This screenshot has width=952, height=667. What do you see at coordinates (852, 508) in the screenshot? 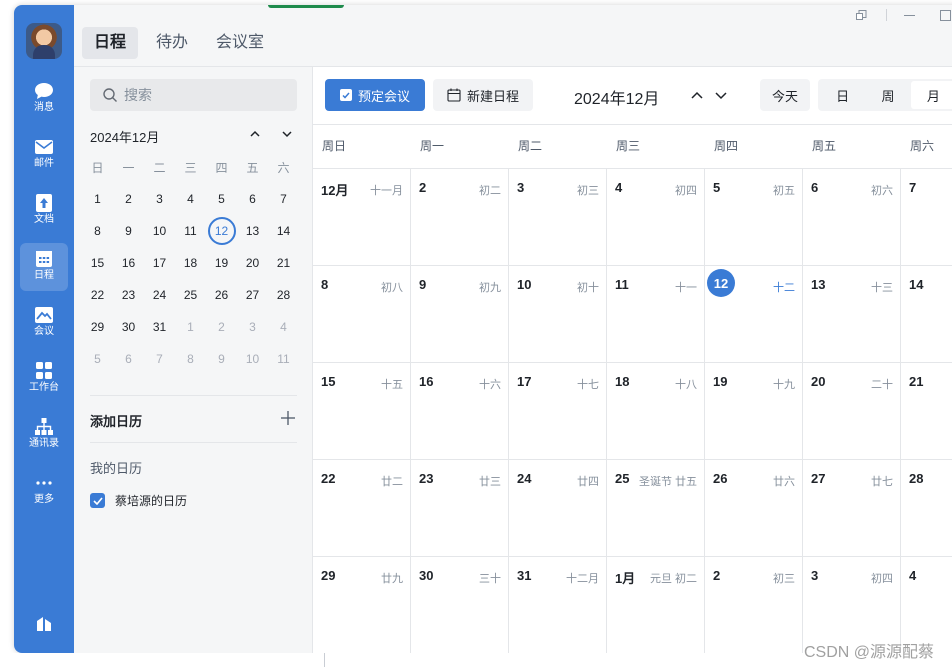
I see `day-cell: 27 廿七` at bounding box center [852, 508].